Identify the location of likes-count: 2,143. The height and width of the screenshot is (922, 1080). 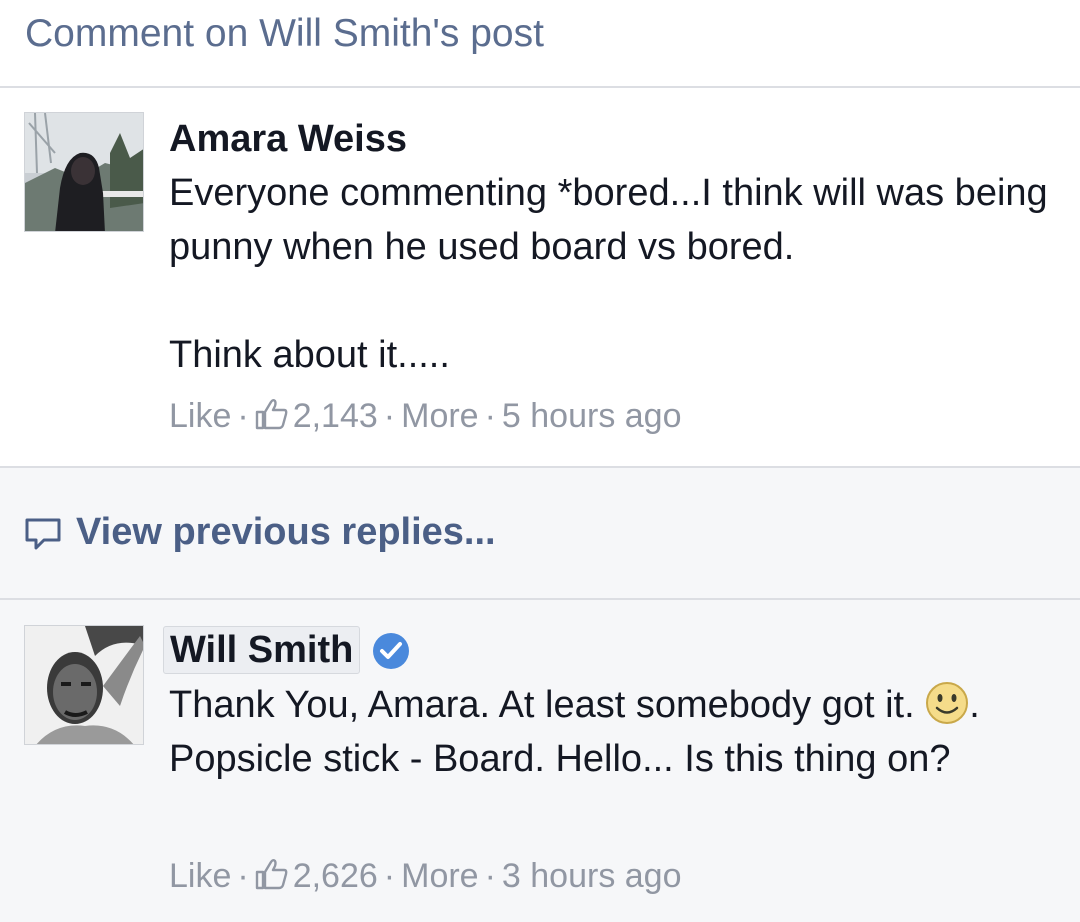
(316, 416).